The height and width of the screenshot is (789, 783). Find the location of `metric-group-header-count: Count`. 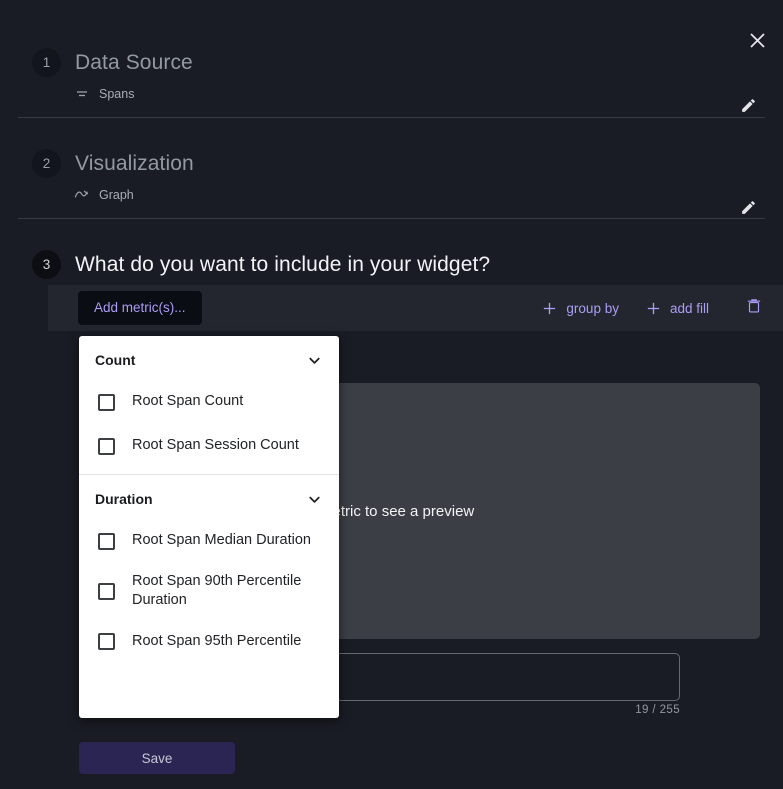

metric-group-header-count: Count is located at coordinates (209, 358).